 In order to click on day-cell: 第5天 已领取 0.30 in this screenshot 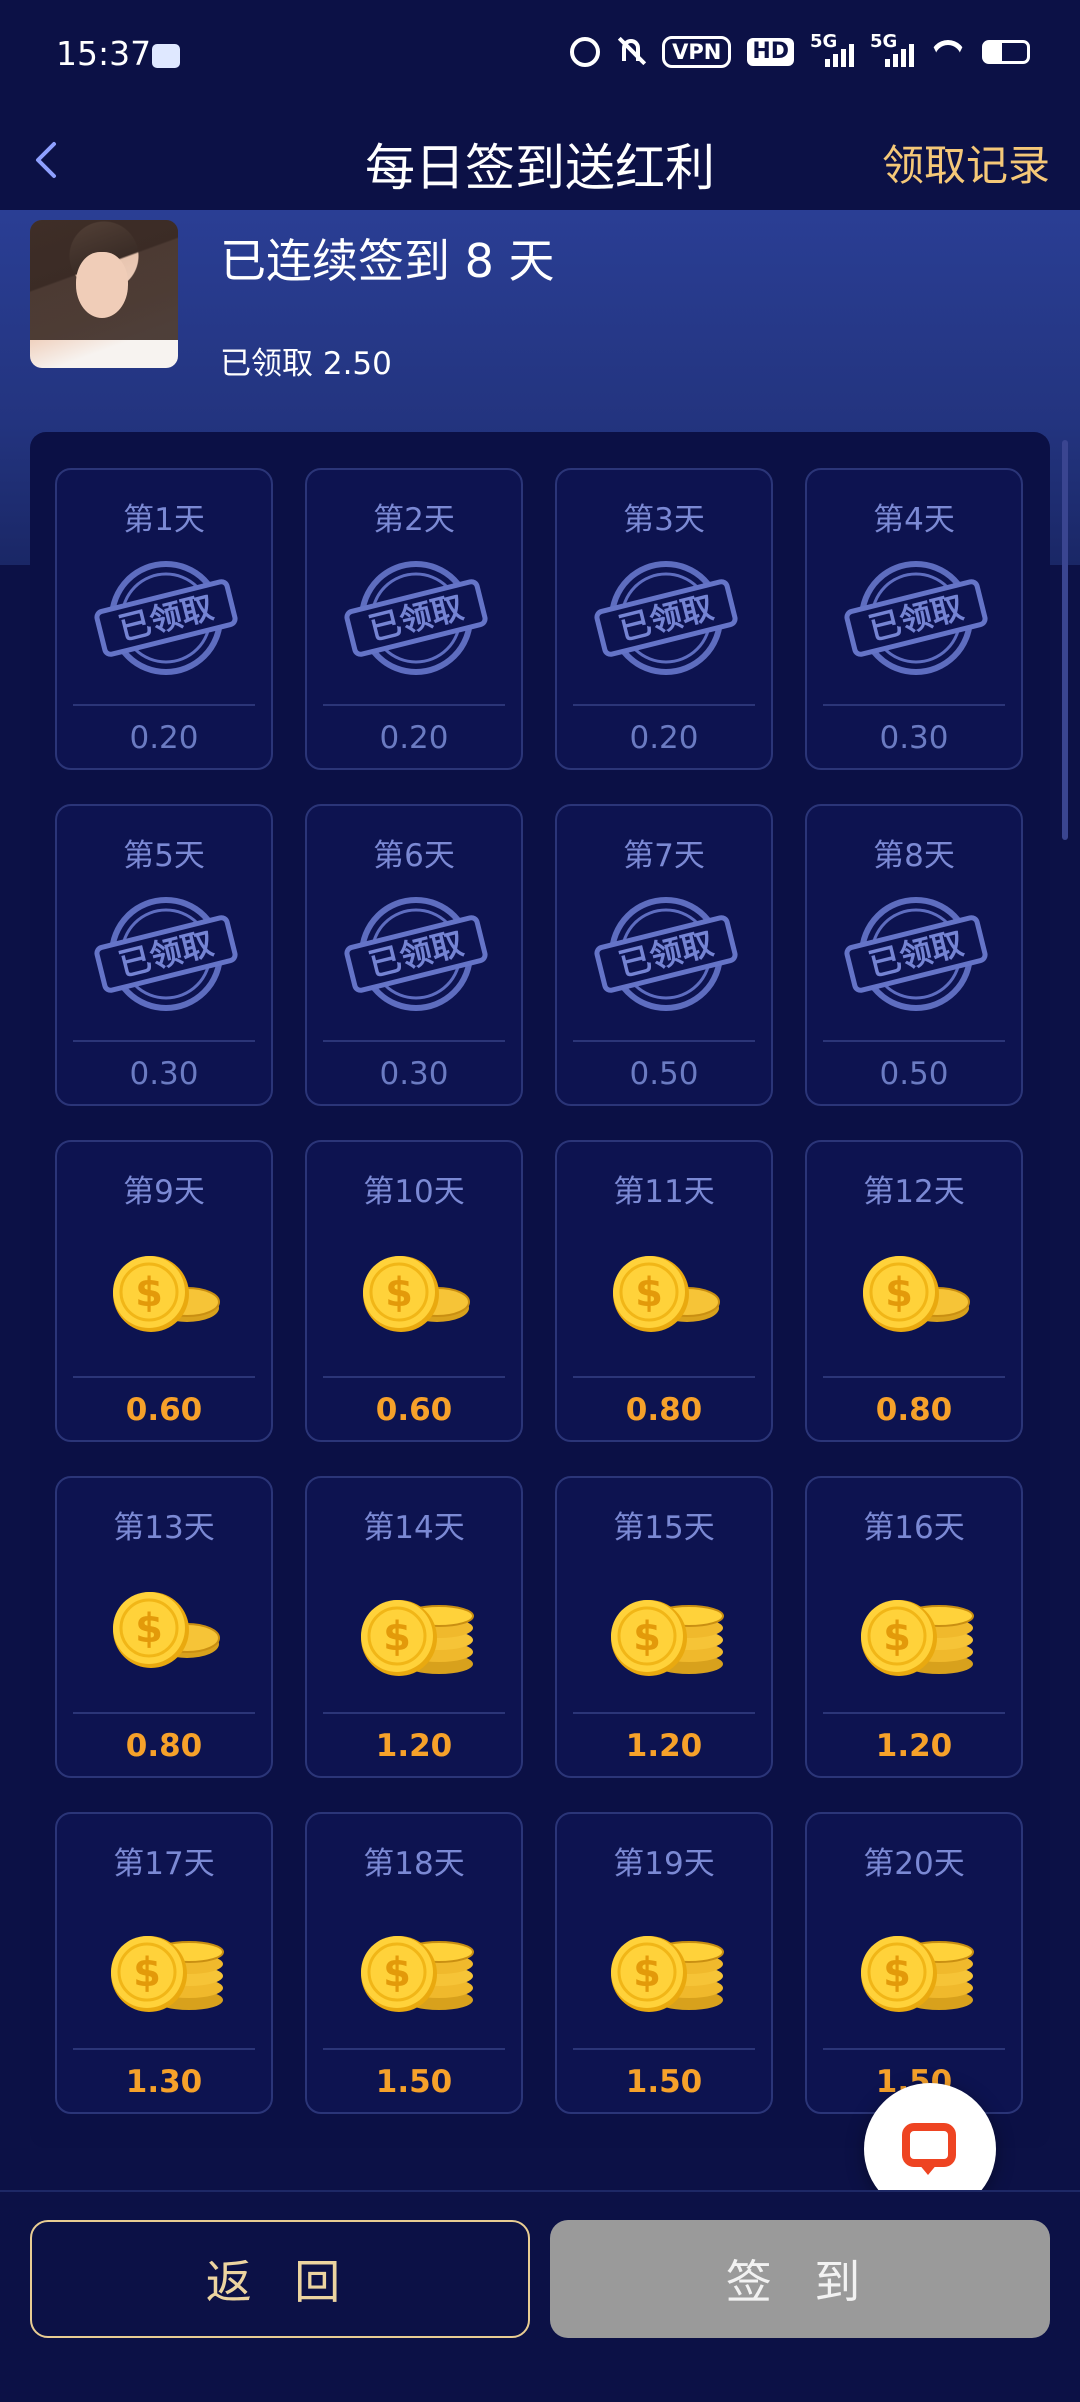, I will do `click(164, 955)`.